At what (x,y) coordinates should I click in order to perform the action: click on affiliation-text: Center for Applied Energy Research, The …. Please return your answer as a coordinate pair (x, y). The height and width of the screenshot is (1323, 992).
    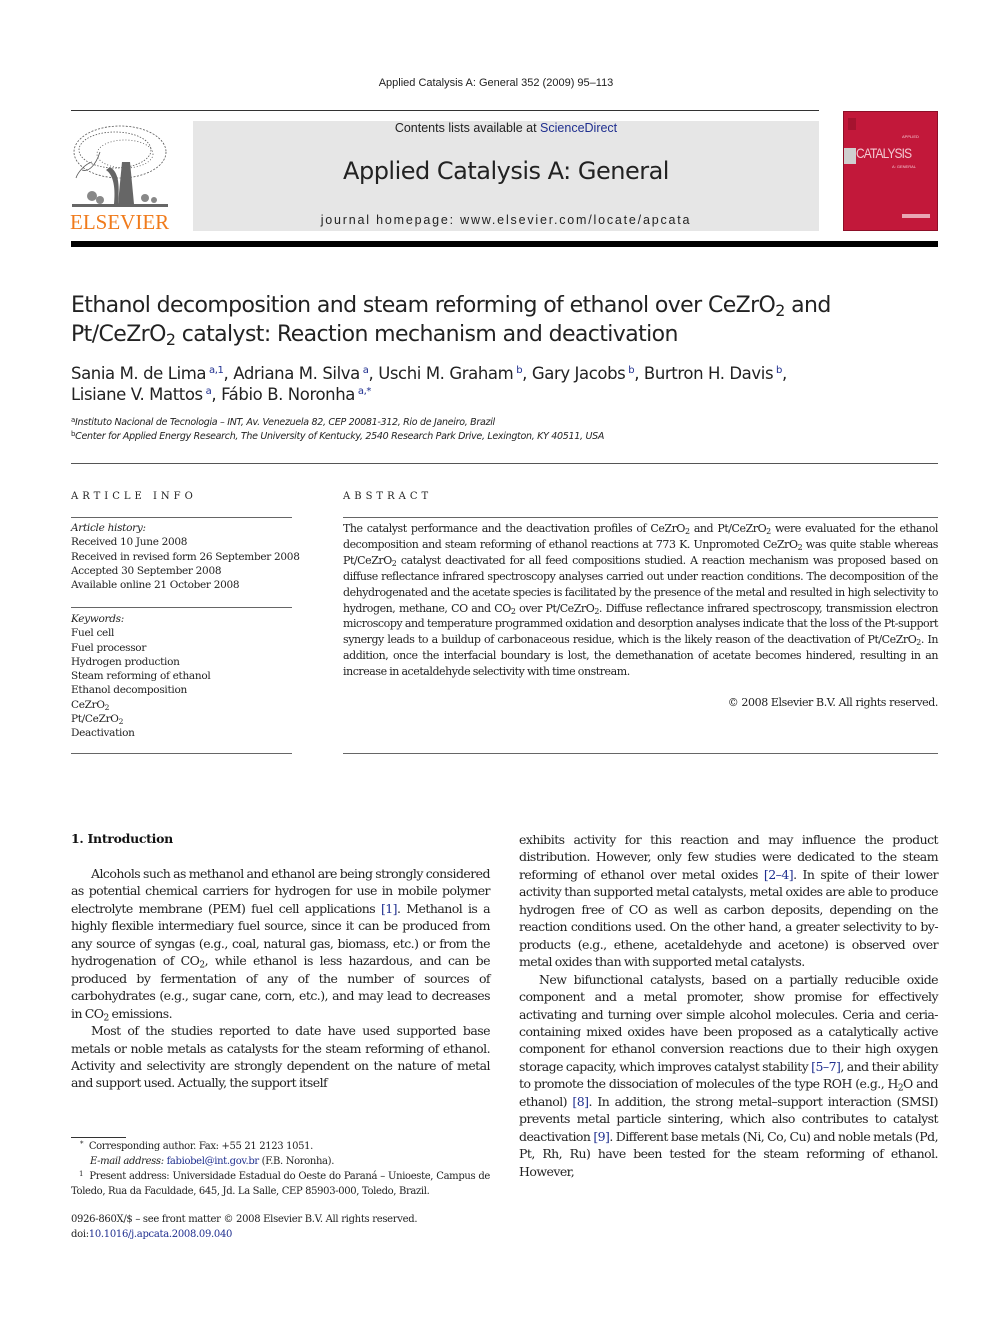
    Looking at the image, I should click on (340, 436).